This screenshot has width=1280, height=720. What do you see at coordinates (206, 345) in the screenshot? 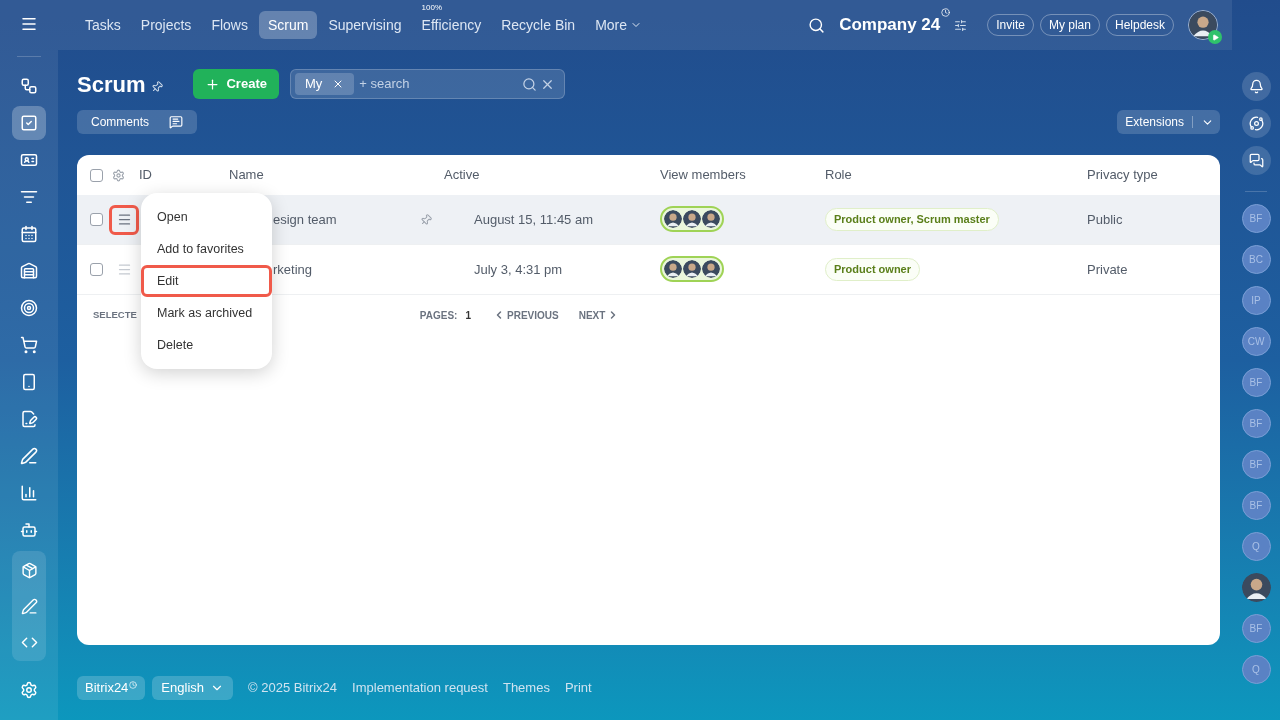
I see `menu-item: Delete` at bounding box center [206, 345].